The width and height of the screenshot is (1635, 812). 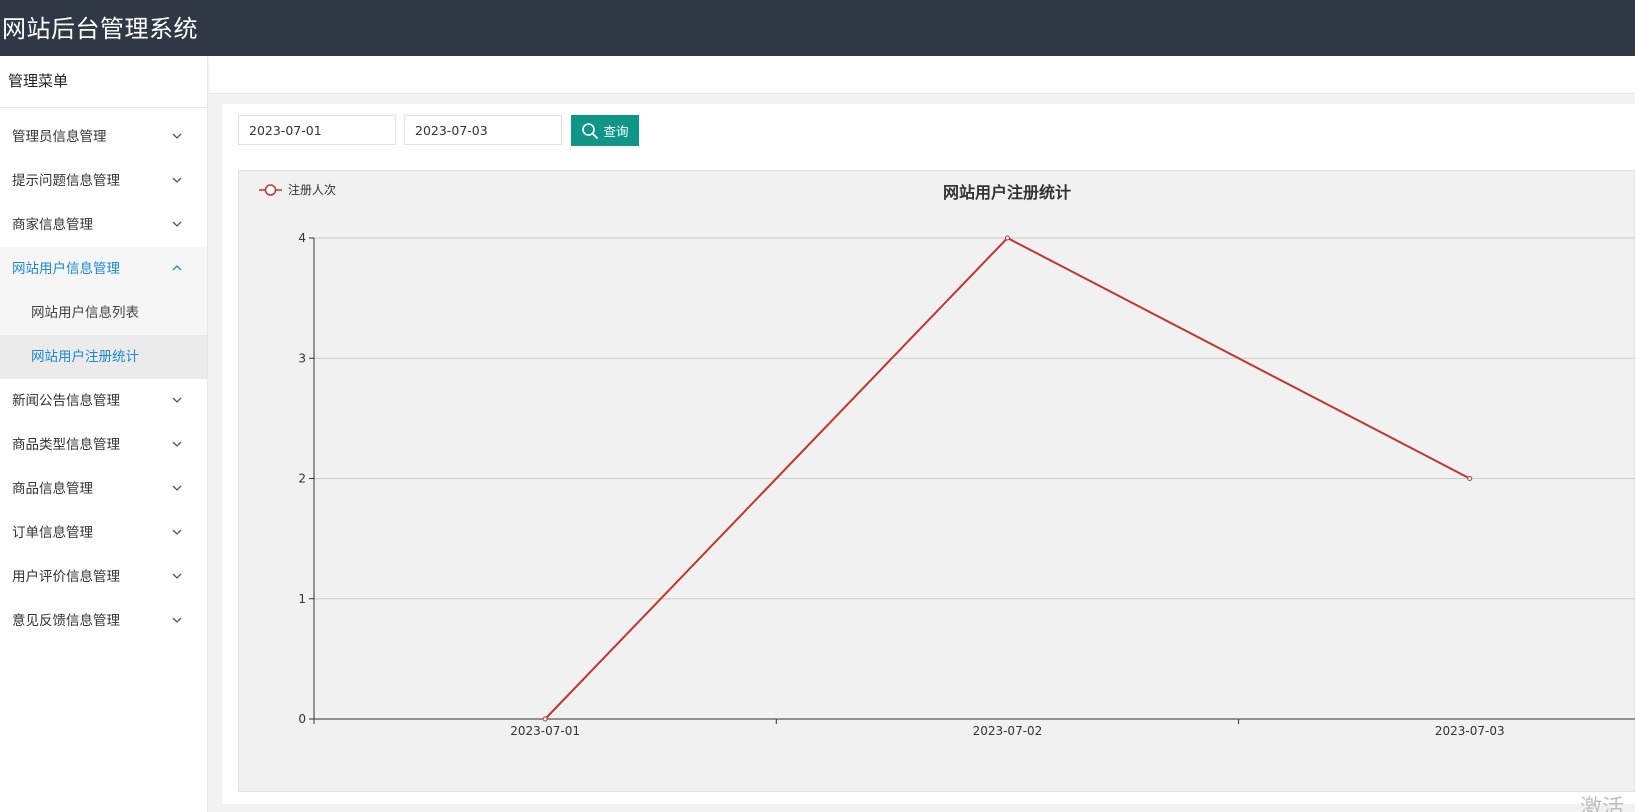 What do you see at coordinates (66, 269) in the screenshot?
I see `sidebar-item-label: 网站用户信息管理` at bounding box center [66, 269].